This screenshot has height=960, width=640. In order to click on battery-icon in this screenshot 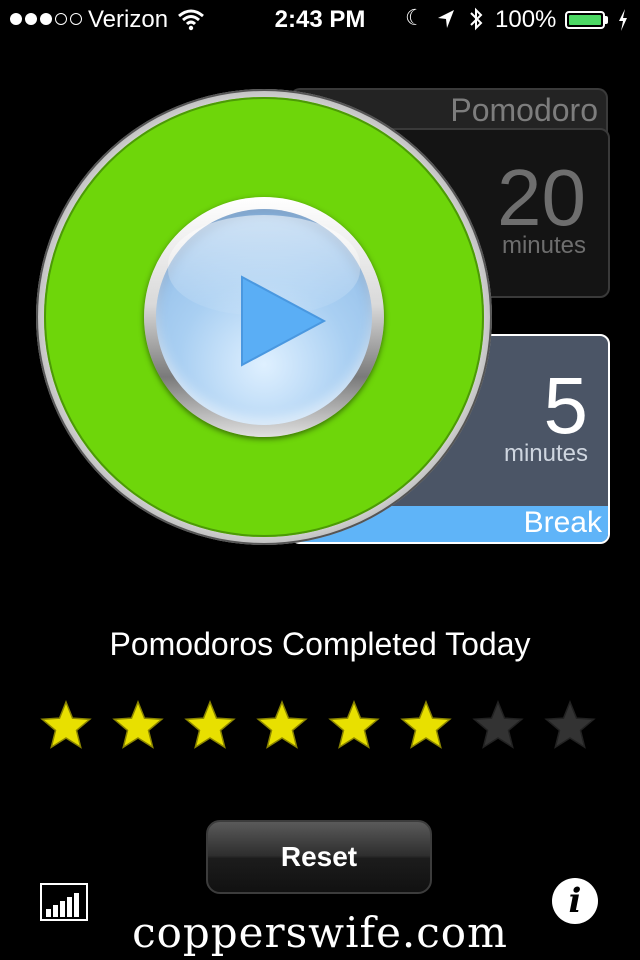, I will do `click(585, 20)`.